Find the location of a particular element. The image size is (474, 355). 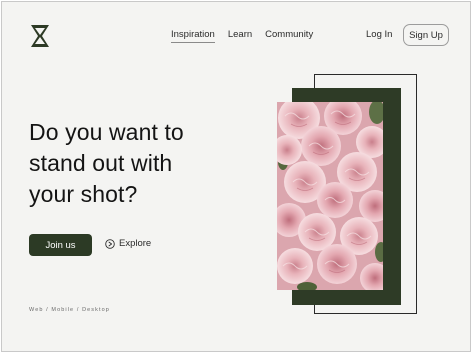

headline-line-3: your shot? is located at coordinates (83, 194).